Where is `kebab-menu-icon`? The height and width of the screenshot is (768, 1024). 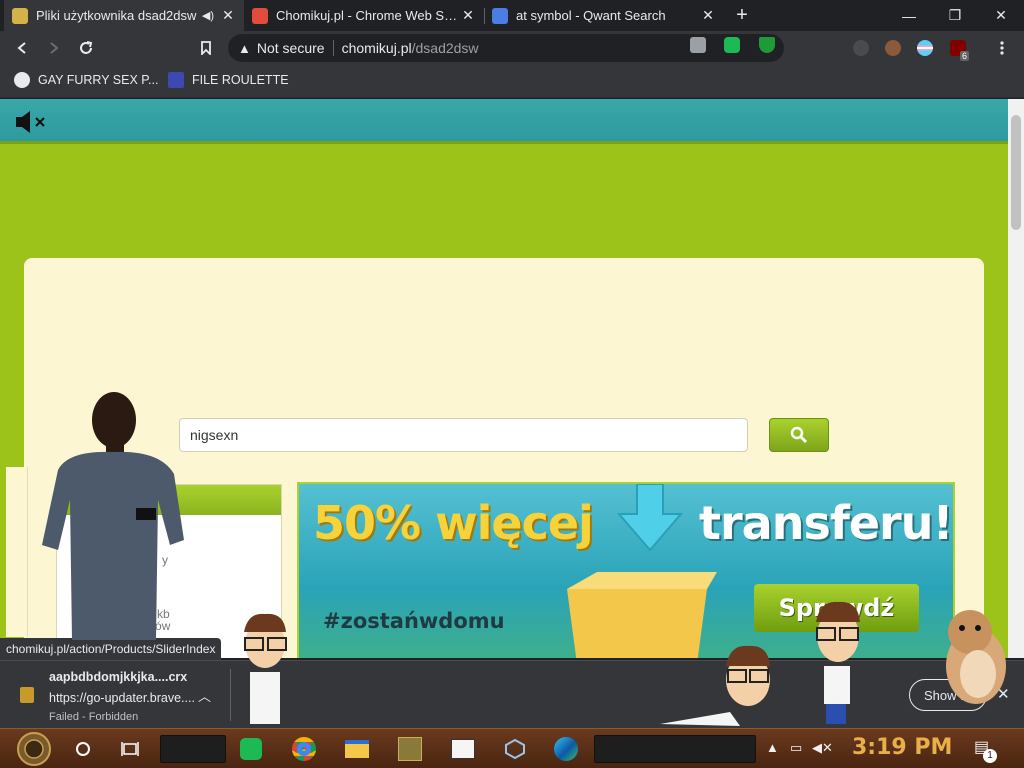 kebab-menu-icon is located at coordinates (1002, 48).